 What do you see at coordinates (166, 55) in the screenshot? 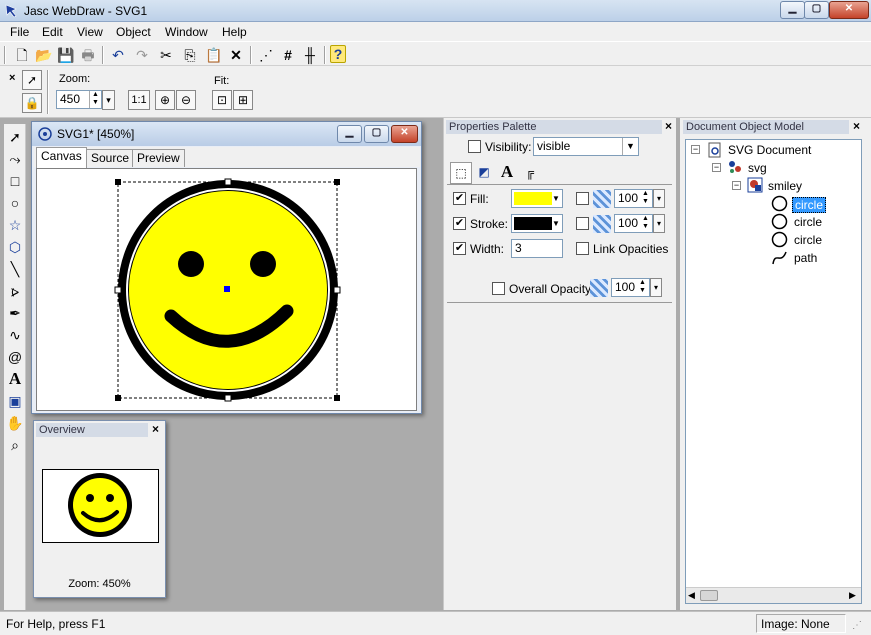
I see `cut-icon: ✂` at bounding box center [166, 55].